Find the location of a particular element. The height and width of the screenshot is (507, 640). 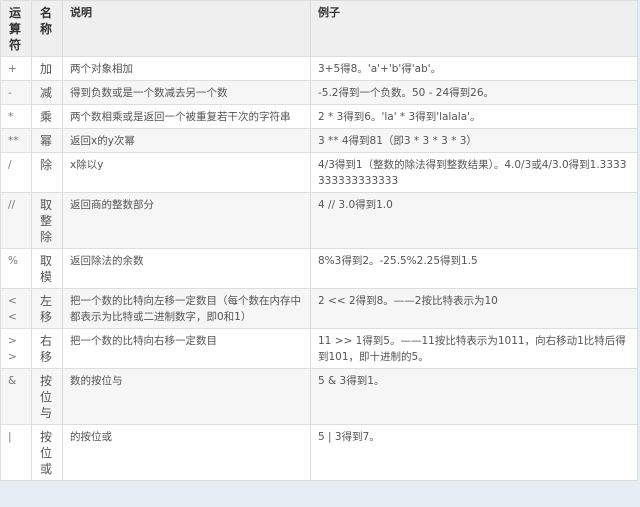

table-row: | 按位或 的按位或 5 | 3得到7。 is located at coordinates (319, 452).